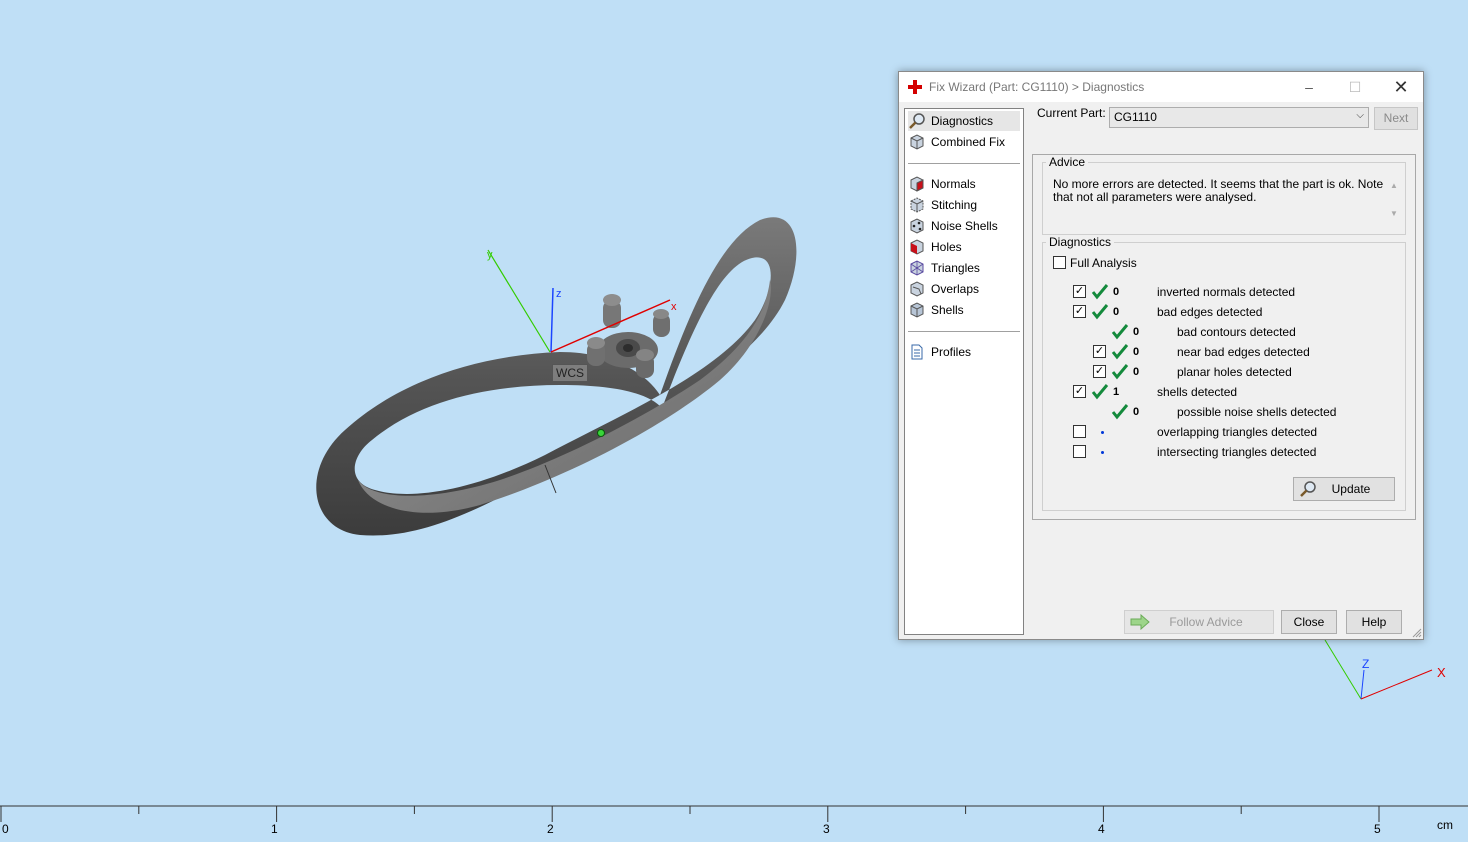 This screenshot has width=1468, height=842. What do you see at coordinates (1237, 432) in the screenshot?
I see `diagnostic-label: overlapping triangles detected` at bounding box center [1237, 432].